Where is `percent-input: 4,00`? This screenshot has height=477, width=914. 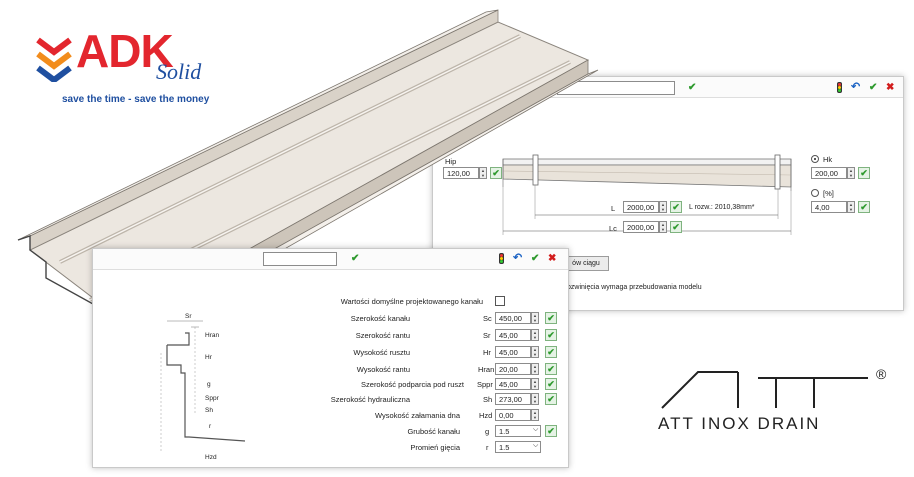
percent-input: 4,00 is located at coordinates (829, 207).